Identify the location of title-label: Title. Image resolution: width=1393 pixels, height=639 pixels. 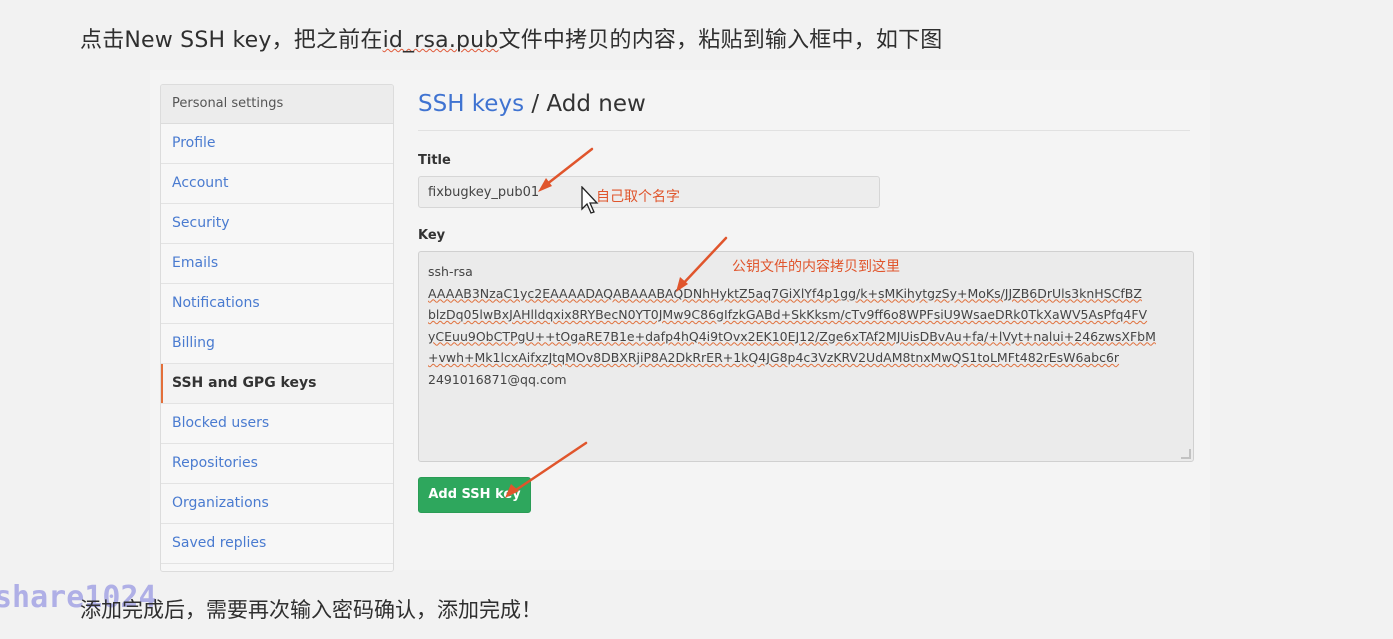
(434, 160).